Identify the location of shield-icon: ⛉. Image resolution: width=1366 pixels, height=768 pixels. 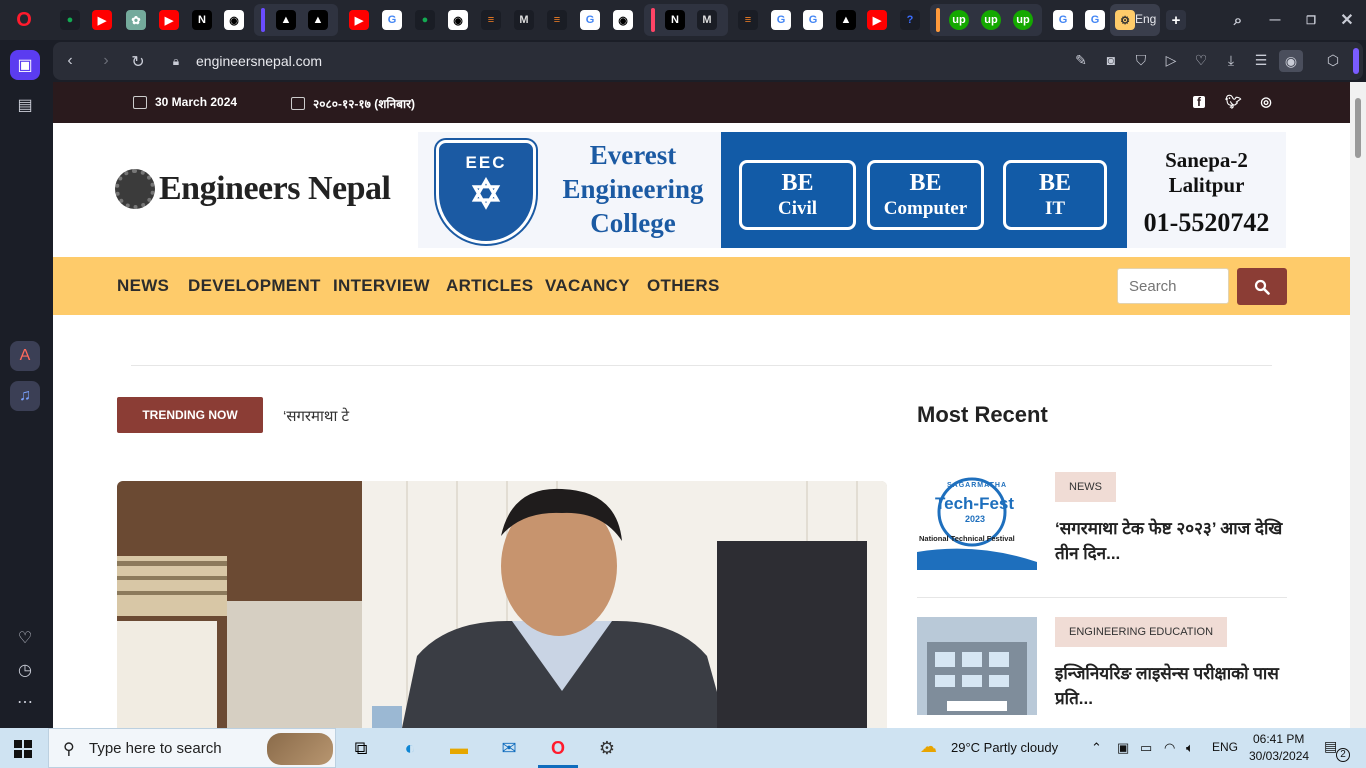
(1141, 60).